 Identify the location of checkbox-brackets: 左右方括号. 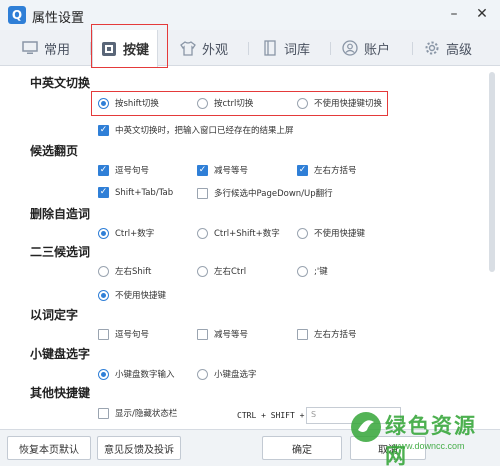
(327, 170).